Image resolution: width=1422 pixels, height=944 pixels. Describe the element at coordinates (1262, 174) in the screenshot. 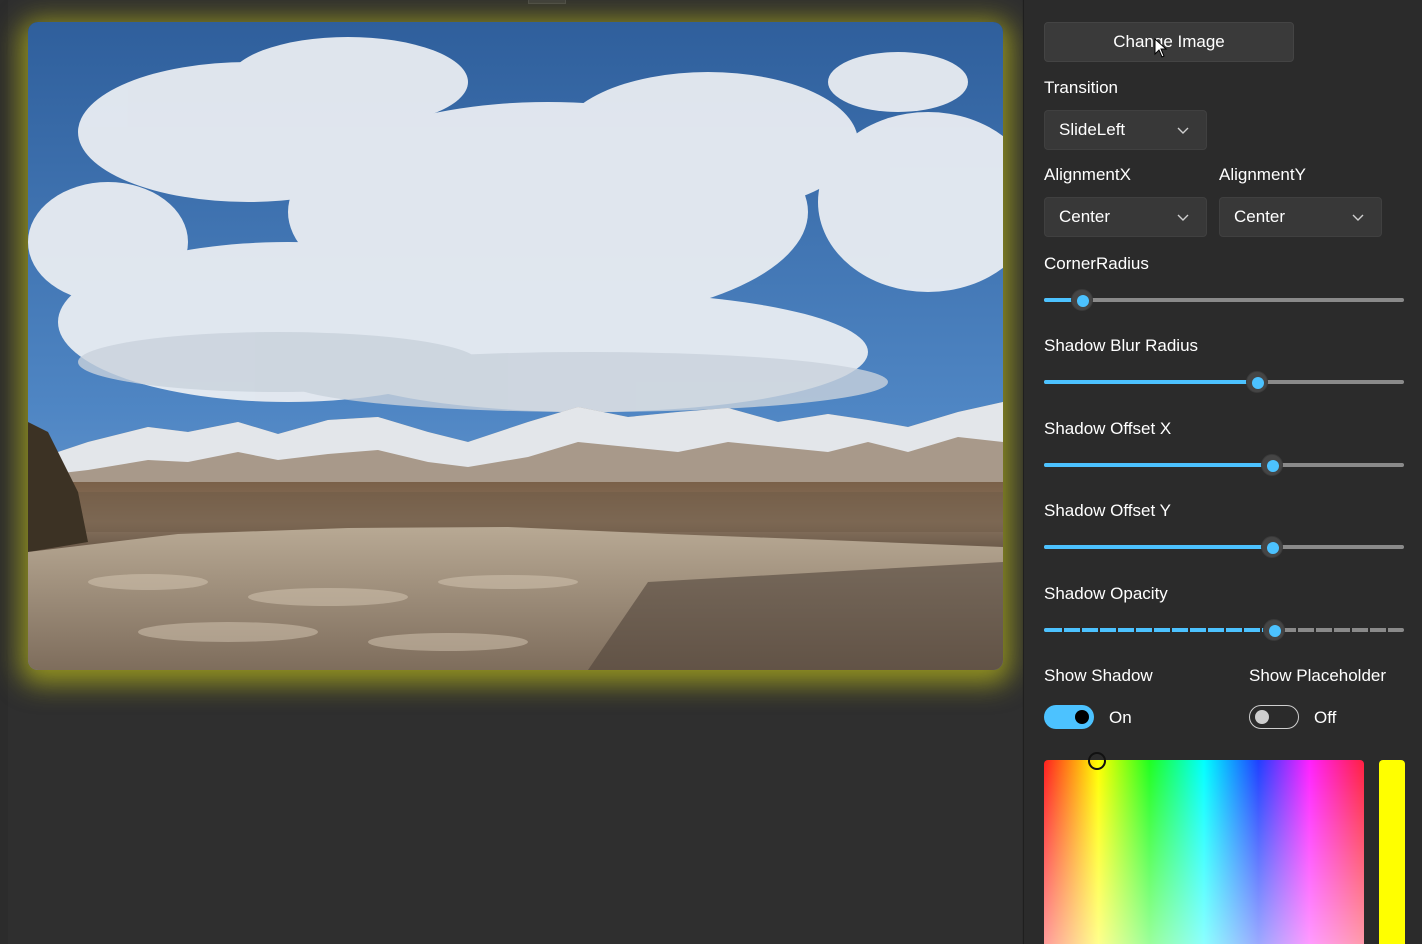

I see `alignment-y-label: AlignmentY` at that location.